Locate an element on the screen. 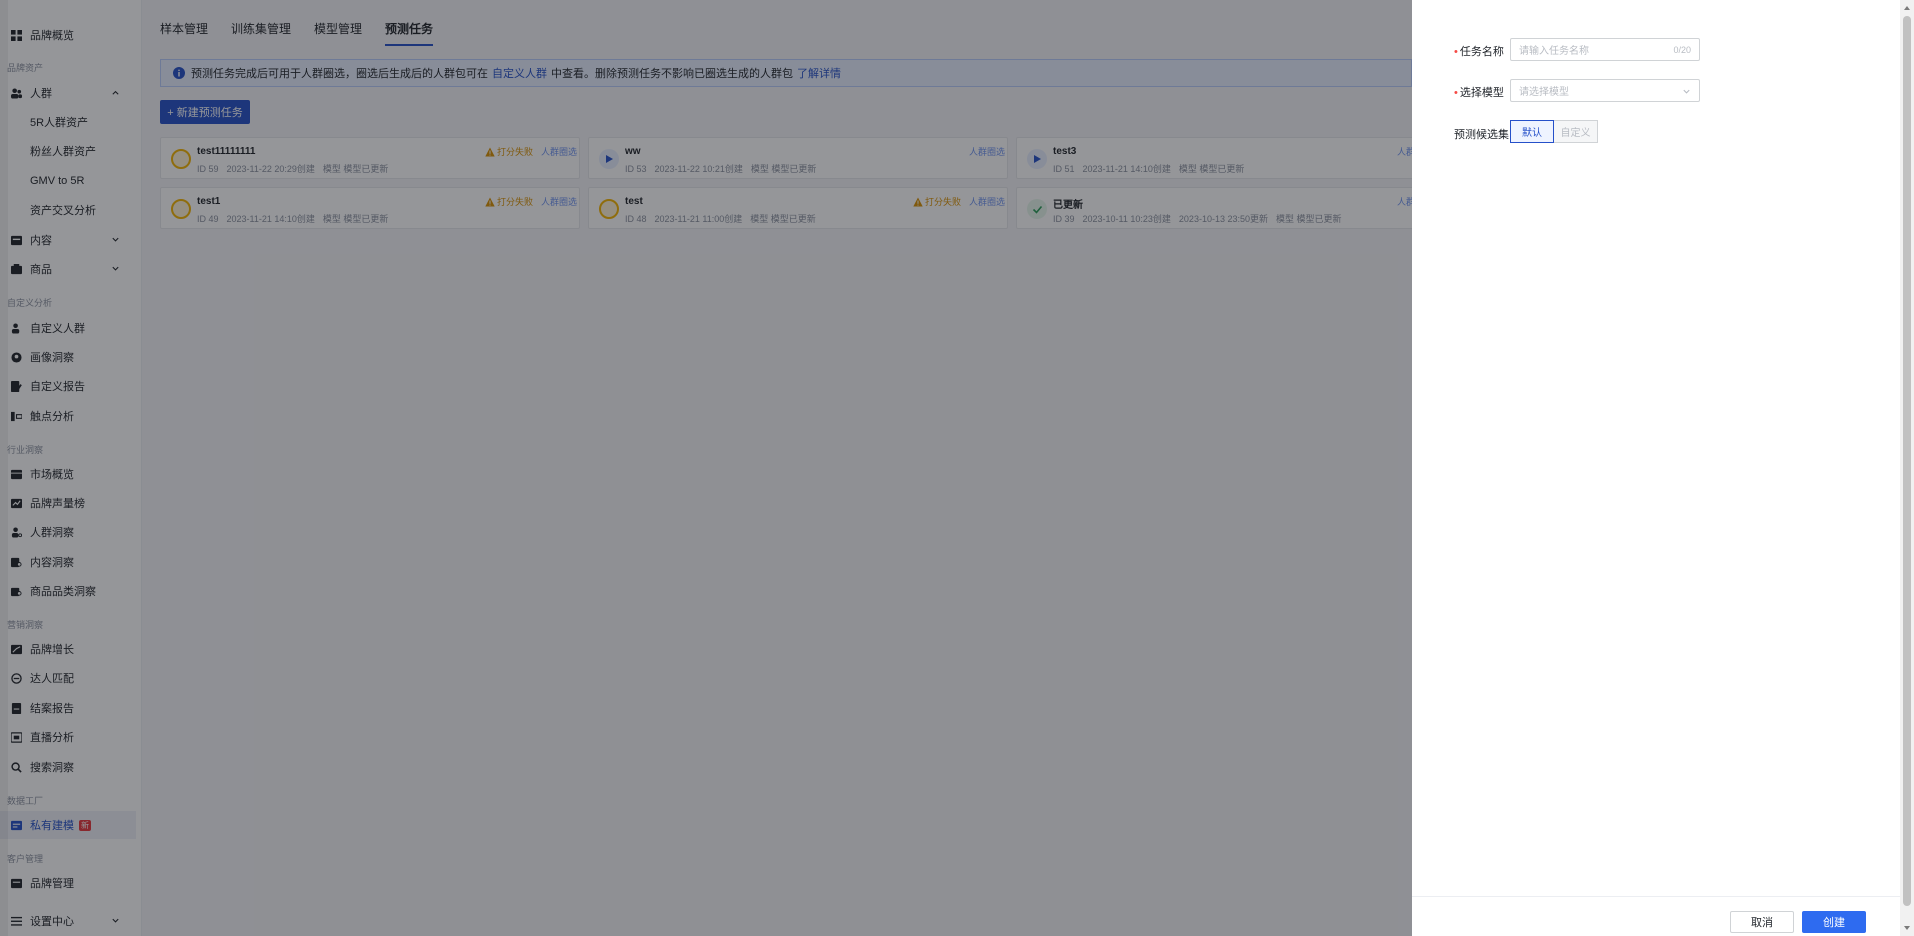  drawer-footer: 取消 创建 is located at coordinates (1656, 916).